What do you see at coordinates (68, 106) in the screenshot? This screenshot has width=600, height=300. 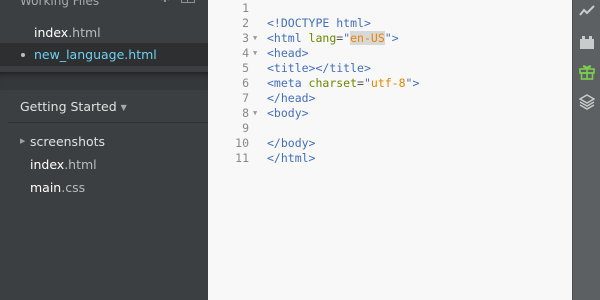 I see `project-title: Getting Started` at bounding box center [68, 106].